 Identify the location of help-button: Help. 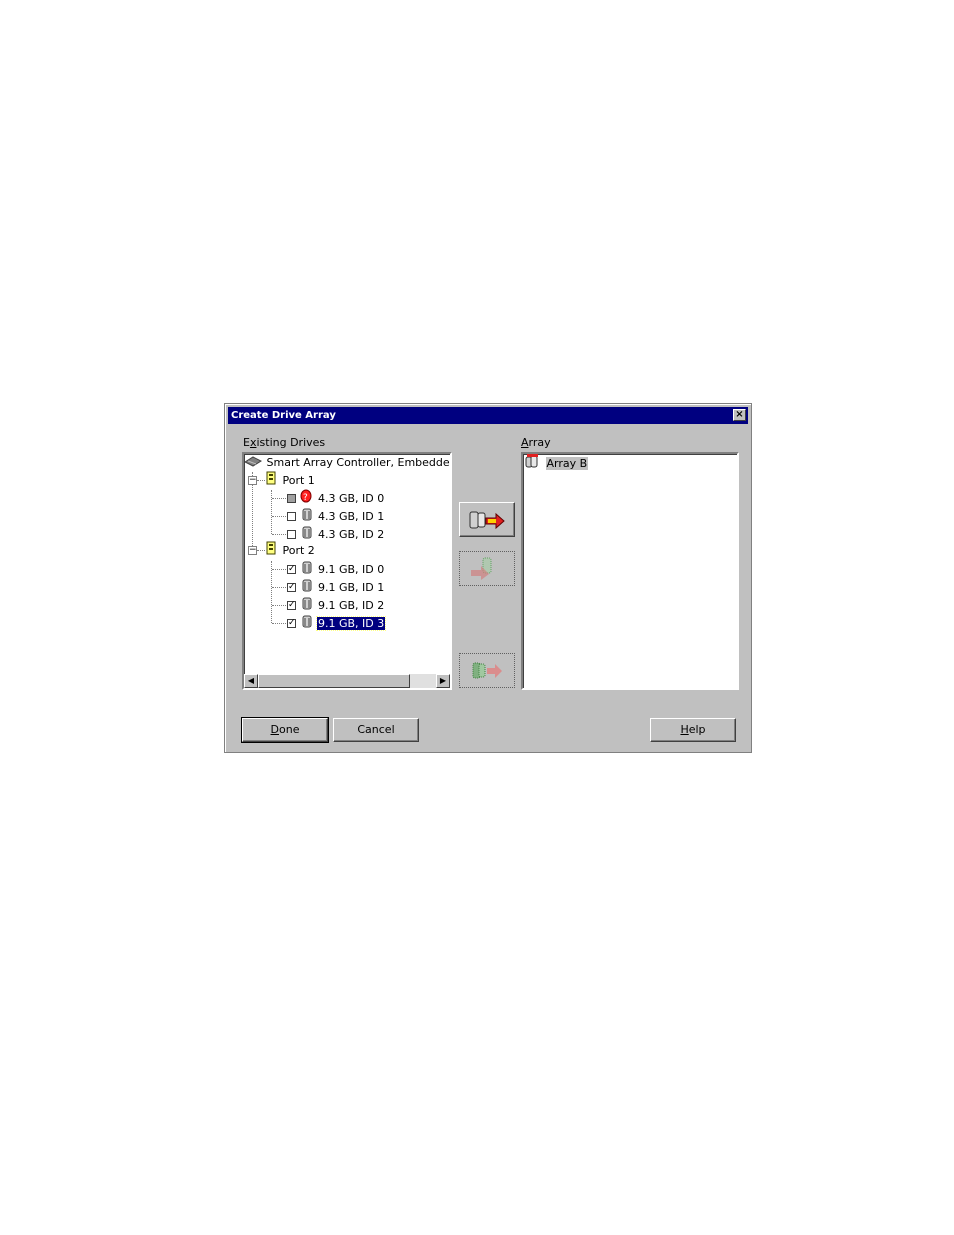
(693, 730).